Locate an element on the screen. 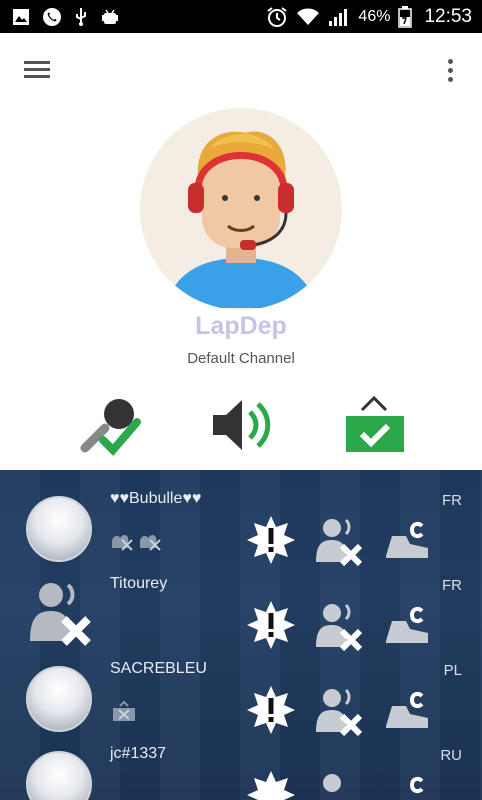 This screenshot has width=482, height=800. battery-icon is located at coordinates (405, 16).